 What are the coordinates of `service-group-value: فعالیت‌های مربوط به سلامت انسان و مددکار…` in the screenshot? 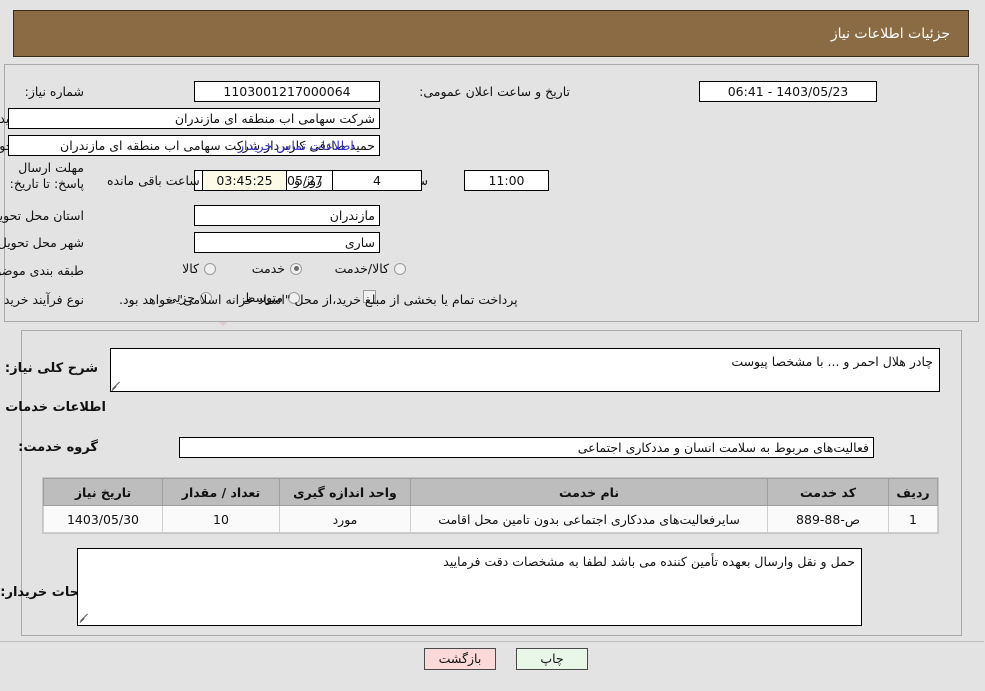 It's located at (527, 447).